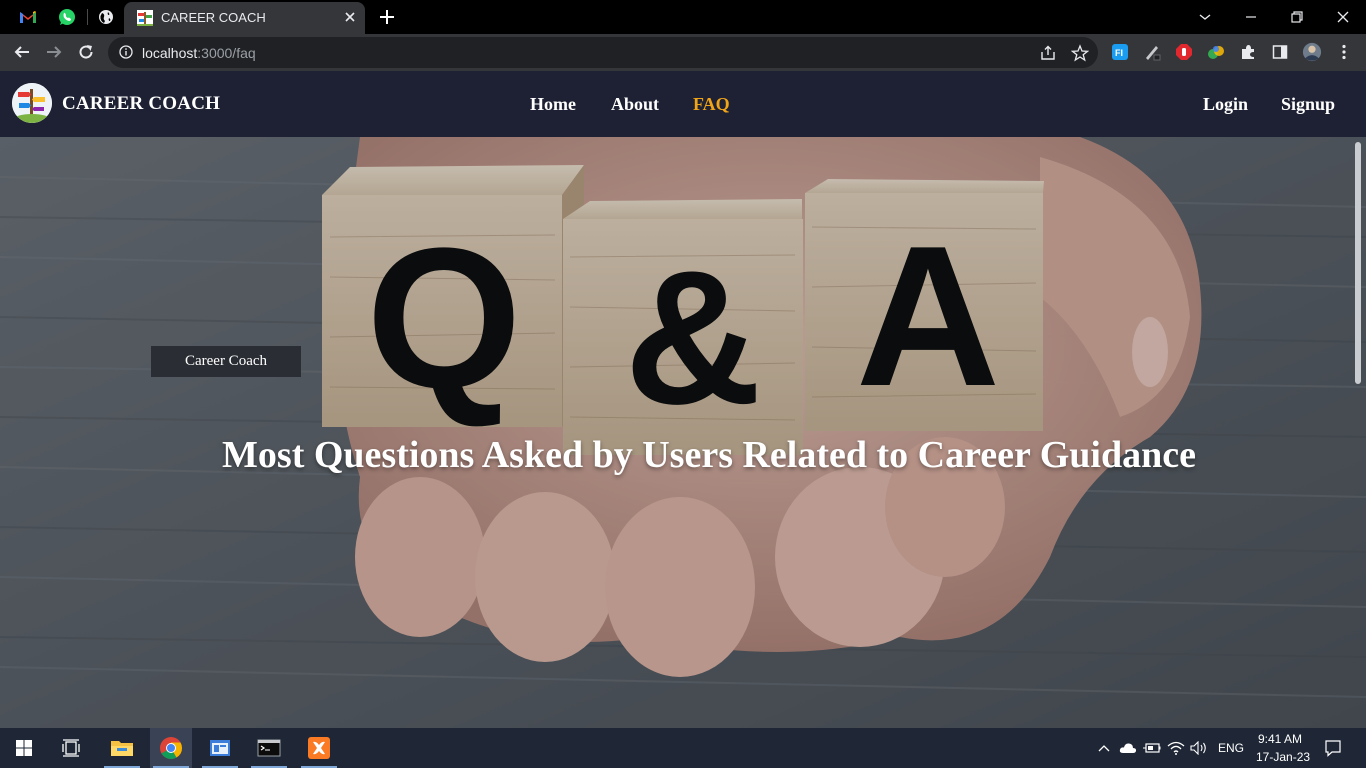  Describe the element at coordinates (603, 52) in the screenshot. I see `address-bar: localhost:3000/faq` at that location.